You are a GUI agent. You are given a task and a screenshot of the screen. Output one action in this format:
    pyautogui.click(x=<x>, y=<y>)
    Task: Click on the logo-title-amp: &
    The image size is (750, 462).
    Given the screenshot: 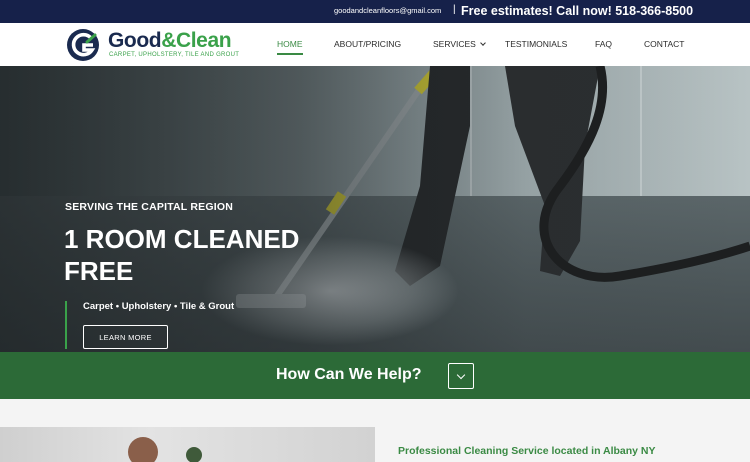 What is the action you would take?
    pyautogui.click(x=168, y=40)
    